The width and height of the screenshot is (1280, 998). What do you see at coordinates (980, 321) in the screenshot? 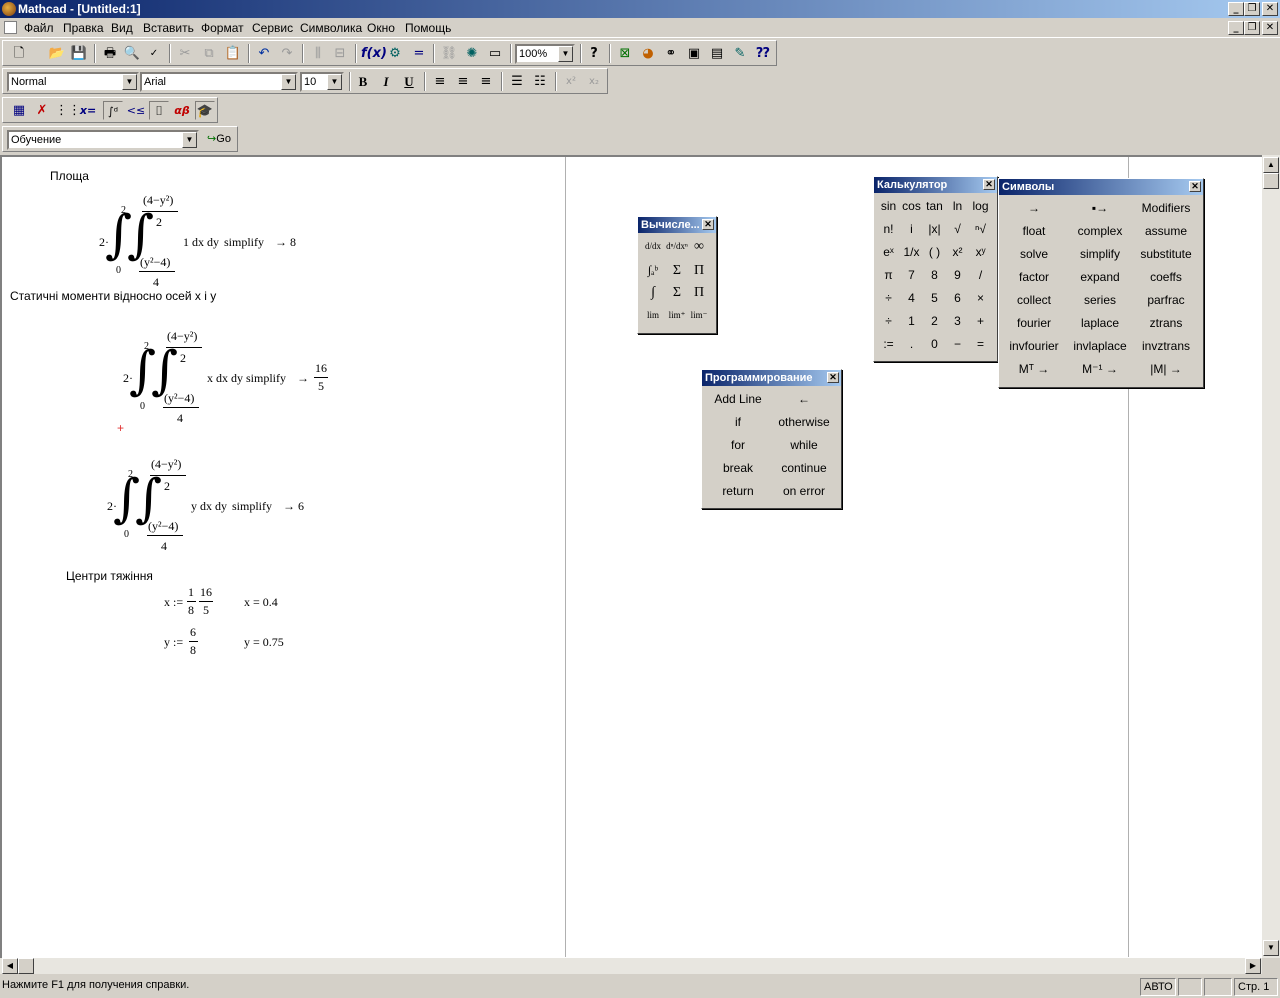
I see `calc--button: +` at bounding box center [980, 321].